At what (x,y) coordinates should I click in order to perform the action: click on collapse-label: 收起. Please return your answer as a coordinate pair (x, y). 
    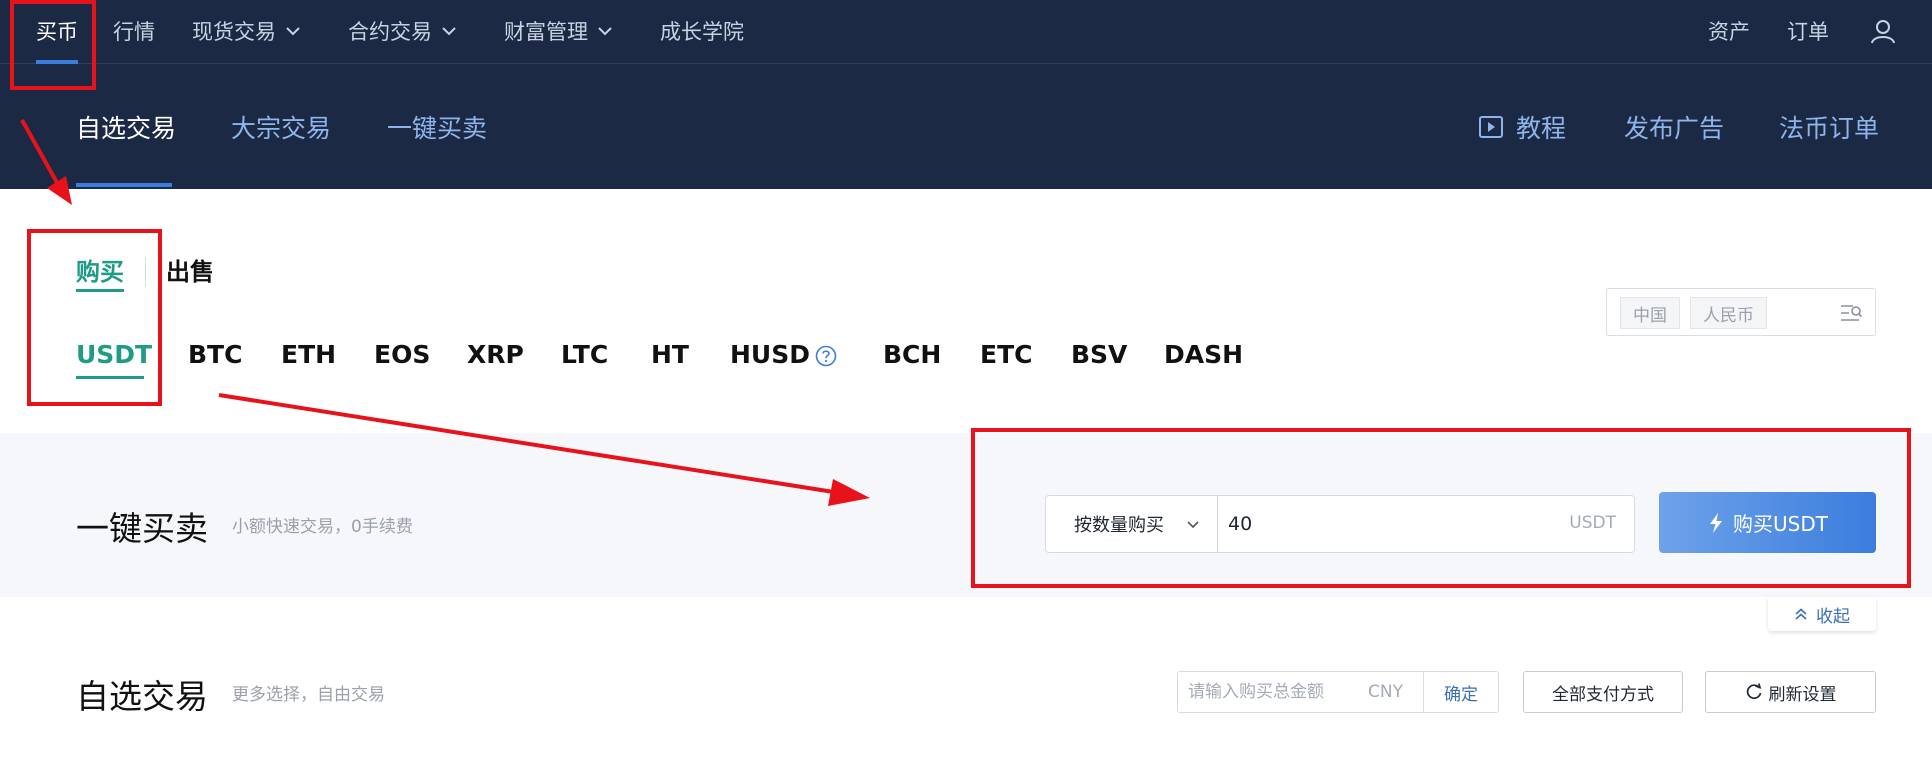
    Looking at the image, I should click on (1833, 616).